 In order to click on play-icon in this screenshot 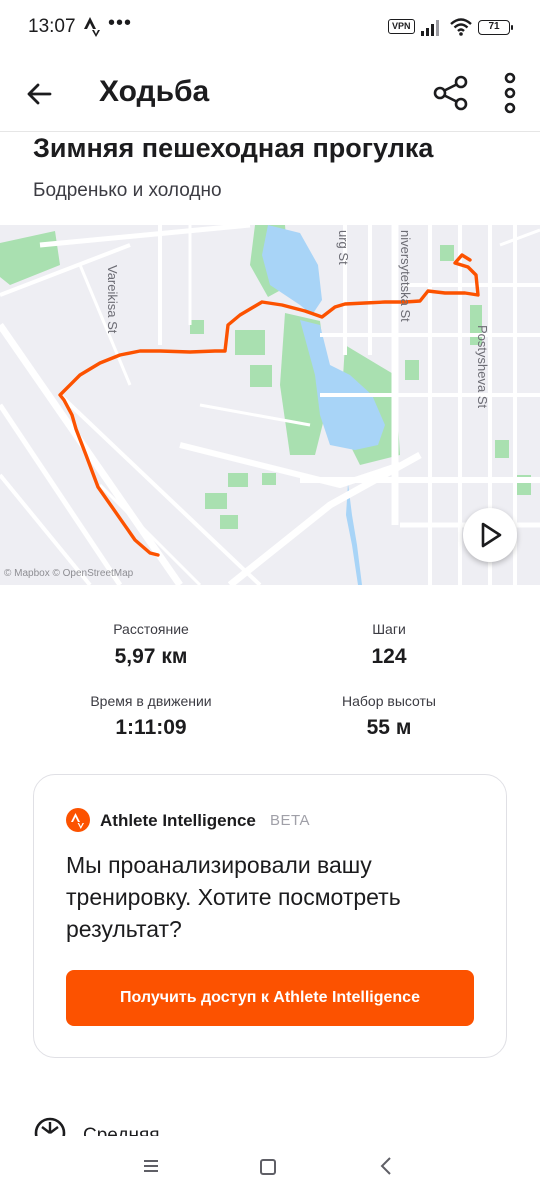, I will do `click(491, 535)`.